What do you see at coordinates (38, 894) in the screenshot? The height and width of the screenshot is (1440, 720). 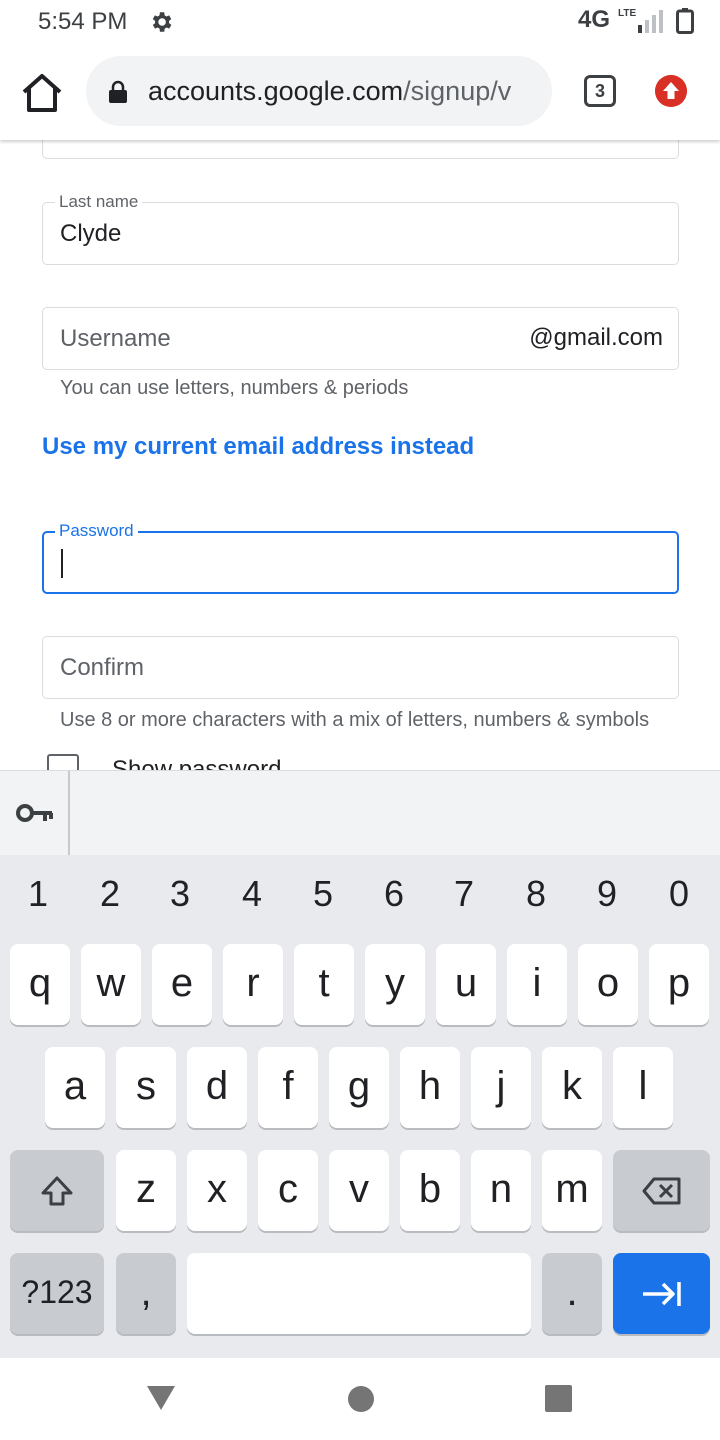 I see `key-1: 1` at bounding box center [38, 894].